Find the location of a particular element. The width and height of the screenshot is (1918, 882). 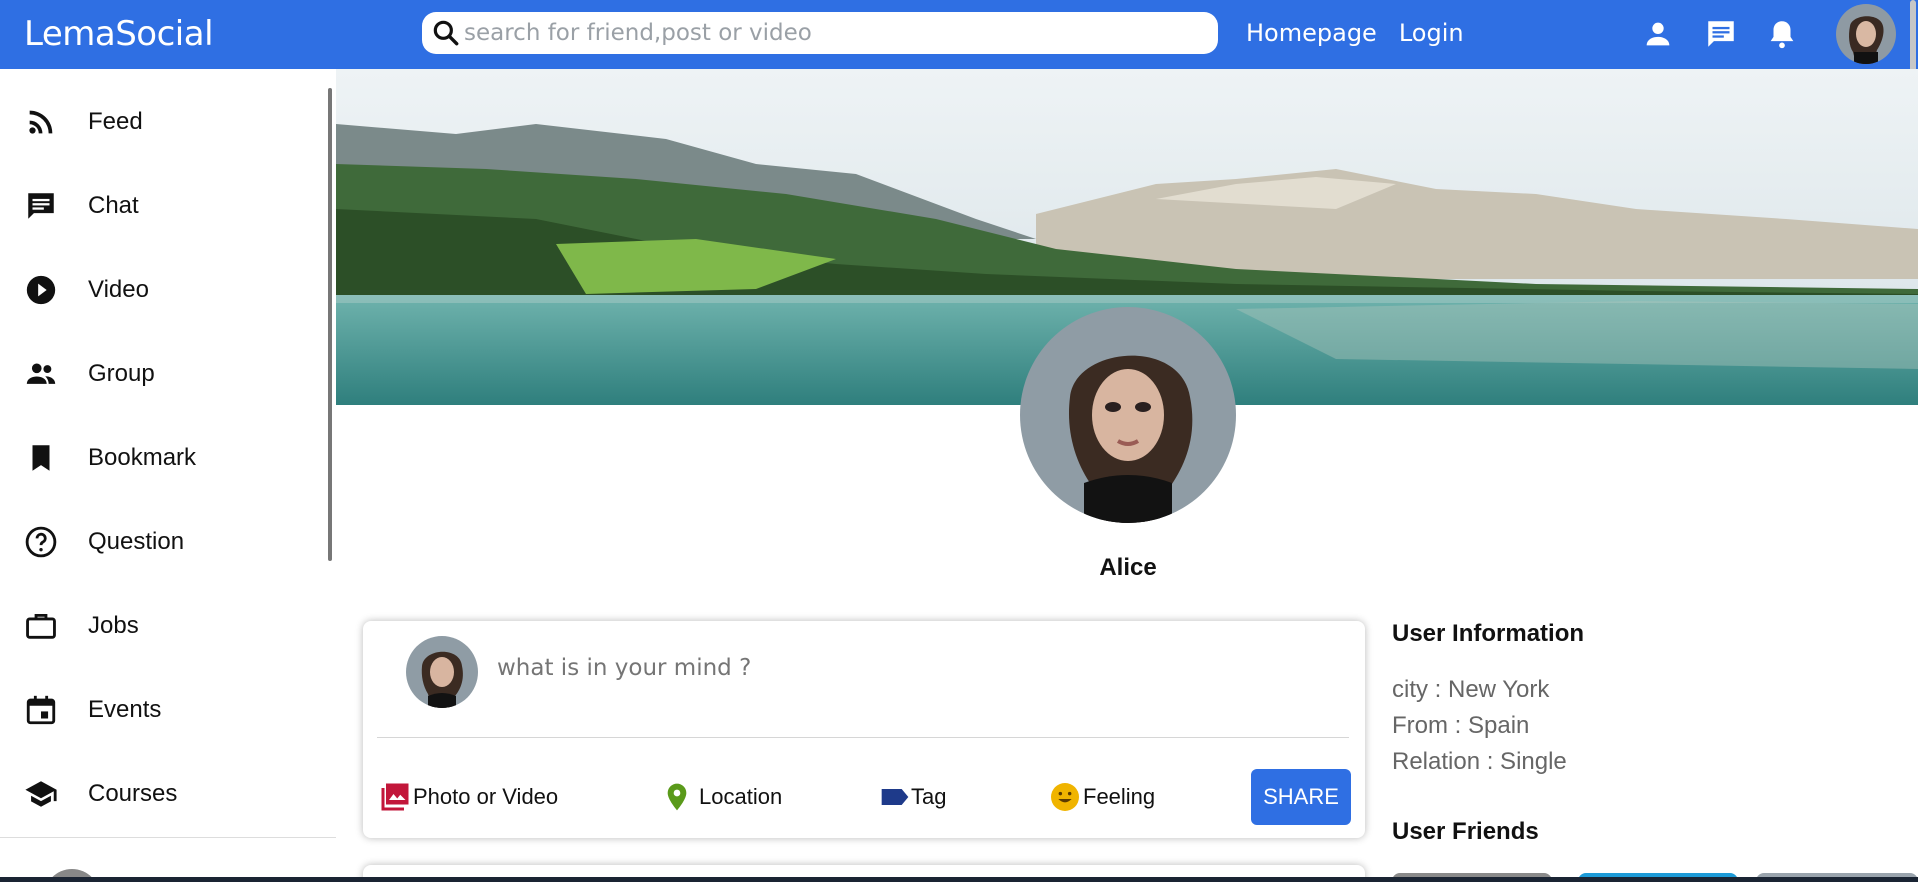

sidebar-item-feed: Feed is located at coordinates (83, 122).